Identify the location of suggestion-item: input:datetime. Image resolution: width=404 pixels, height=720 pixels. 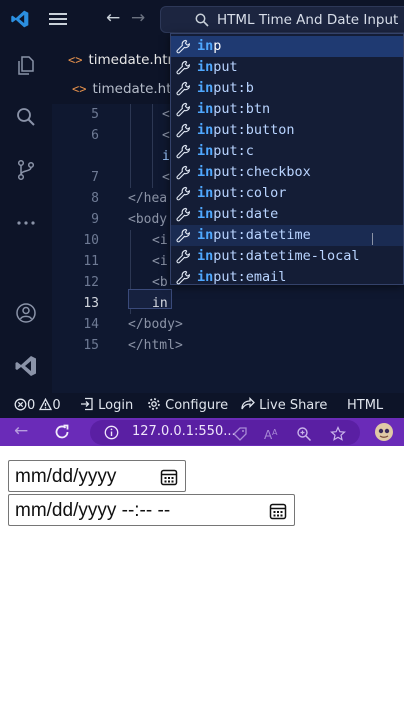
(287, 235).